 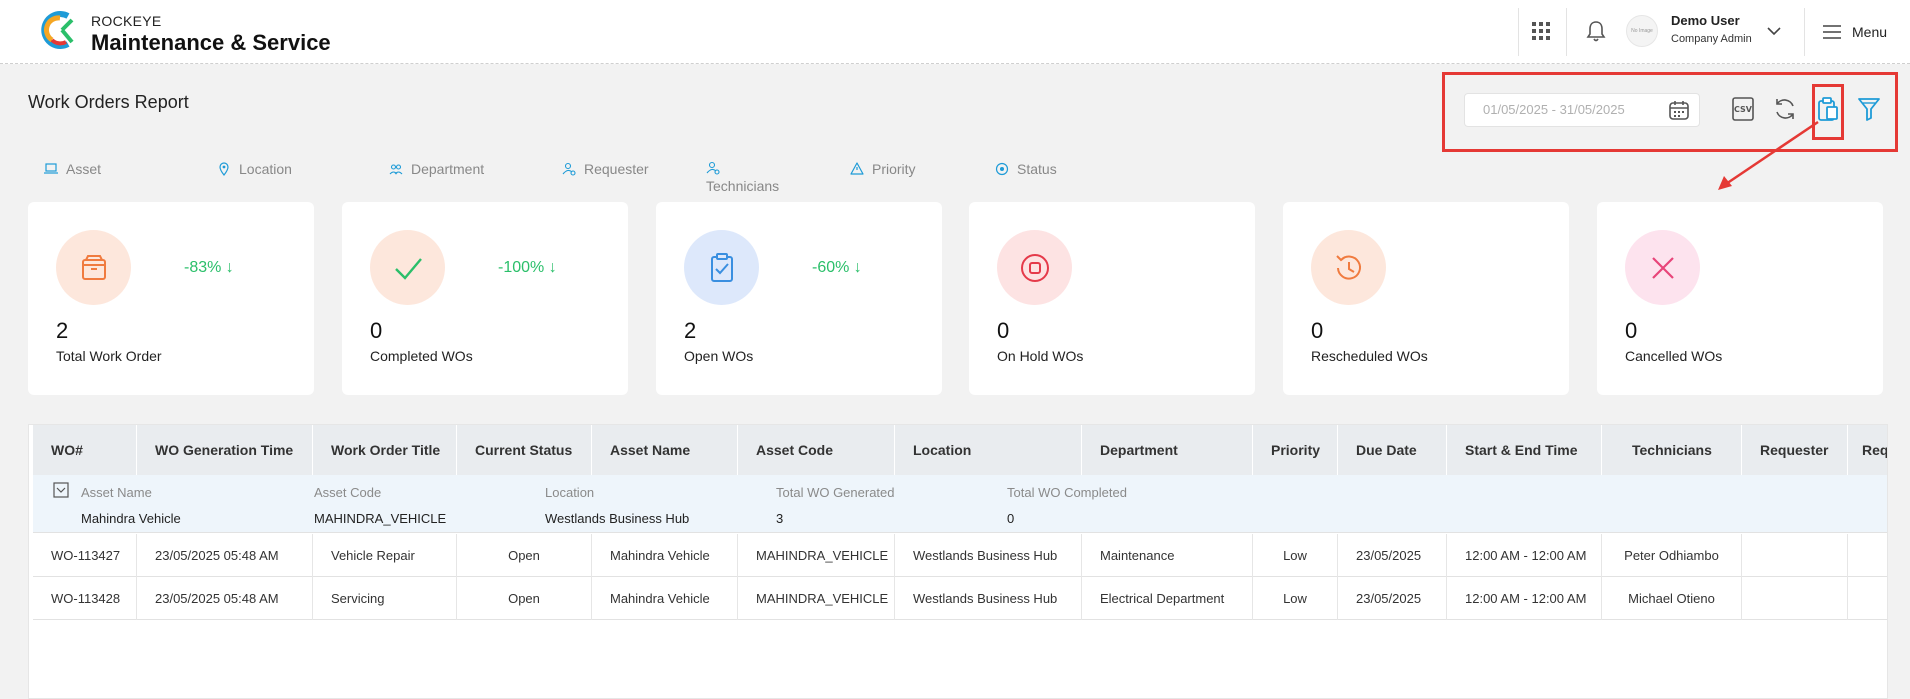 I want to click on card-change: -60% ↓, so click(x=837, y=267).